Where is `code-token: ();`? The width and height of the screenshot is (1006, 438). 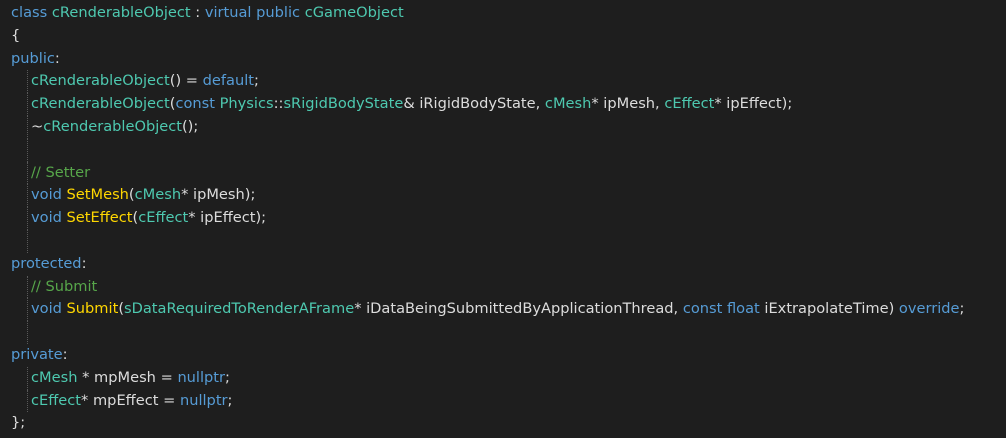 code-token: (); is located at coordinates (190, 126).